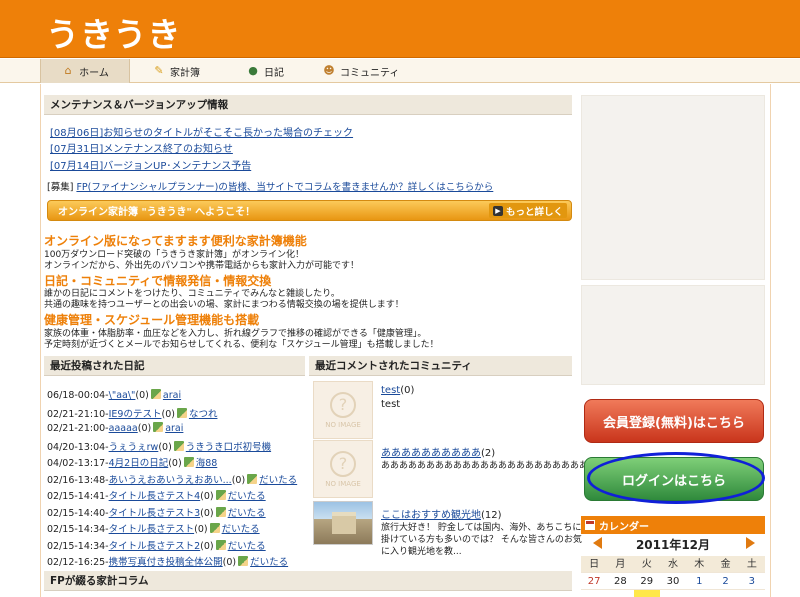 This screenshot has width=800, height=597. I want to click on pencil-icon: ✎, so click(159, 70).